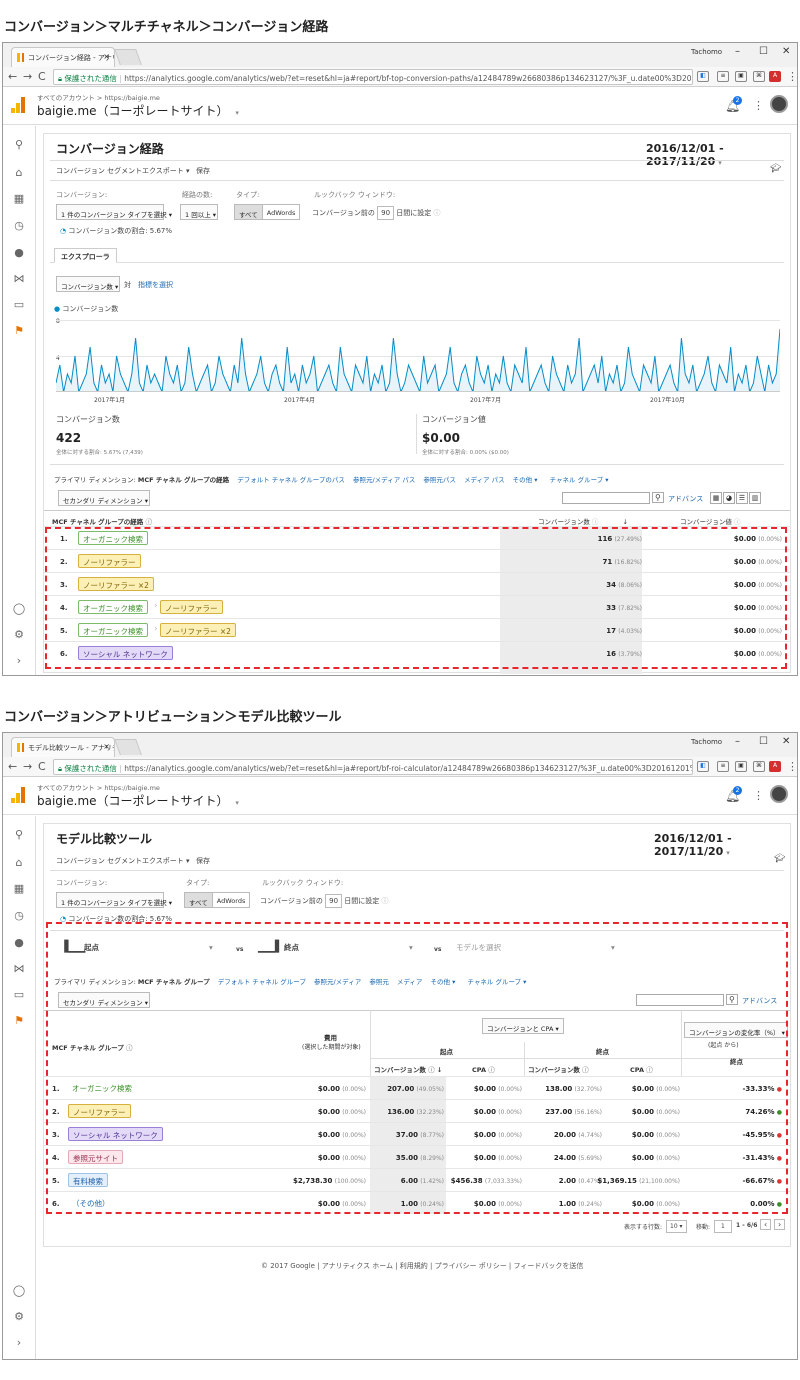 Image resolution: width=800 pixels, height=1380 pixels. I want to click on dashboard-icon: ▦, so click(19, 888).